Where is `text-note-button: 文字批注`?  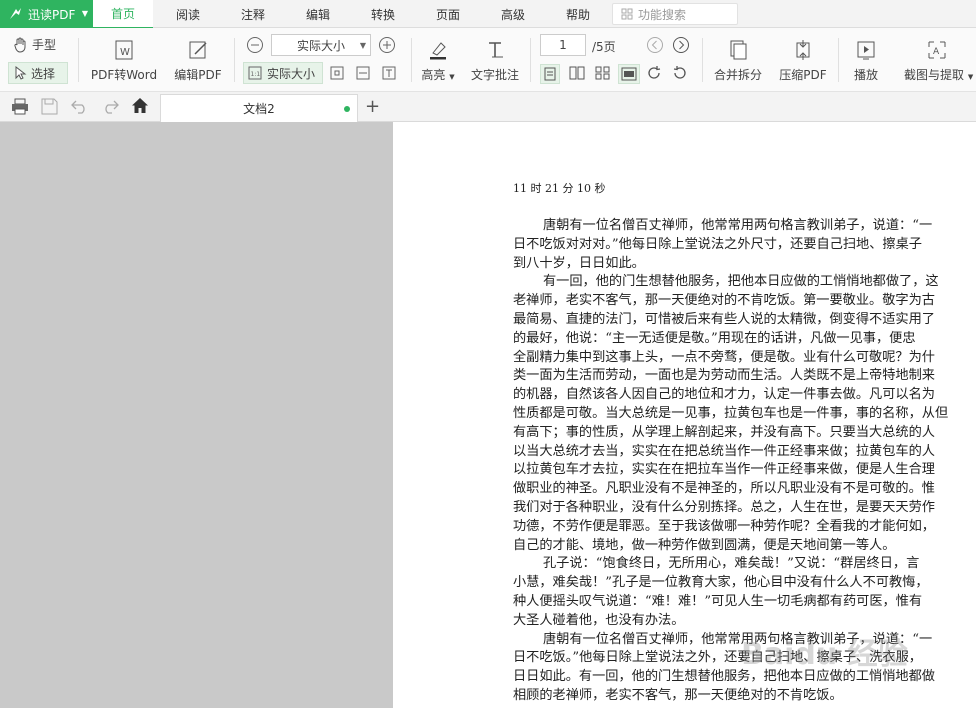 text-note-button: 文字批注 is located at coordinates (495, 61).